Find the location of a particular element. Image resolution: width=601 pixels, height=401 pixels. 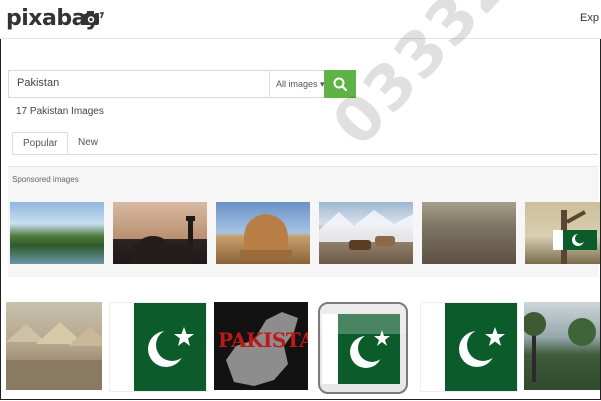

pakistan-flag-image is located at coordinates (158, 347).